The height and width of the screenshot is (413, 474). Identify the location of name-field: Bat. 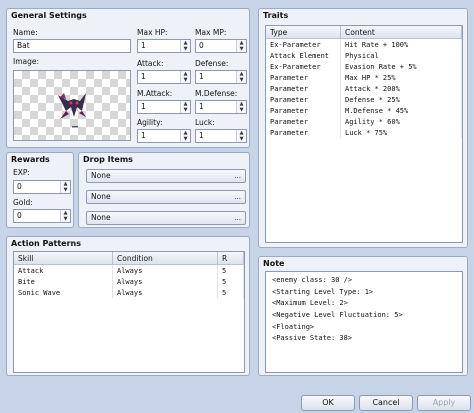
(72, 46).